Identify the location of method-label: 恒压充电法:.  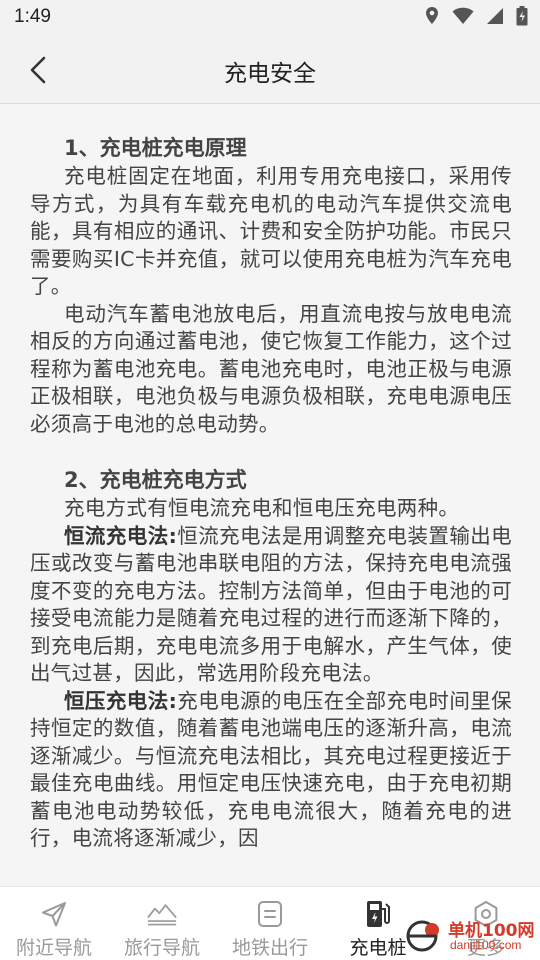
(121, 700).